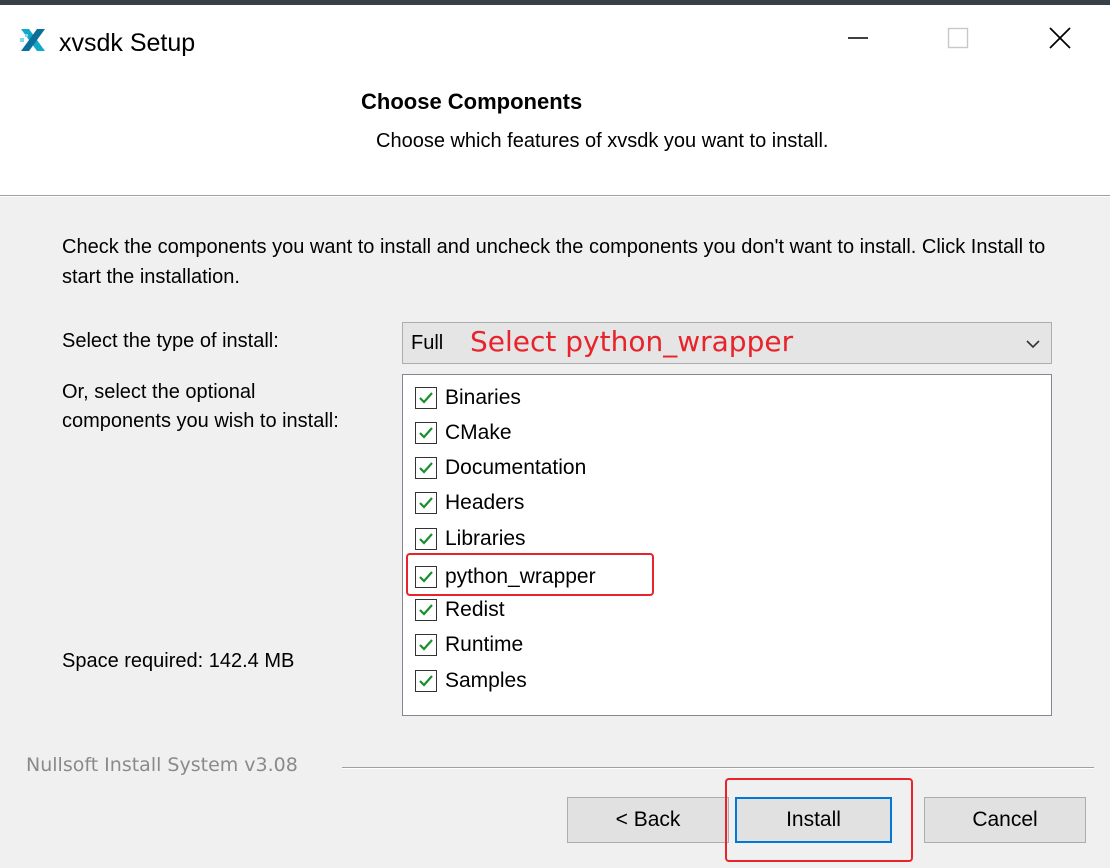  What do you see at coordinates (178, 661) in the screenshot?
I see `space-required-label: Space required: 142.4 MB` at bounding box center [178, 661].